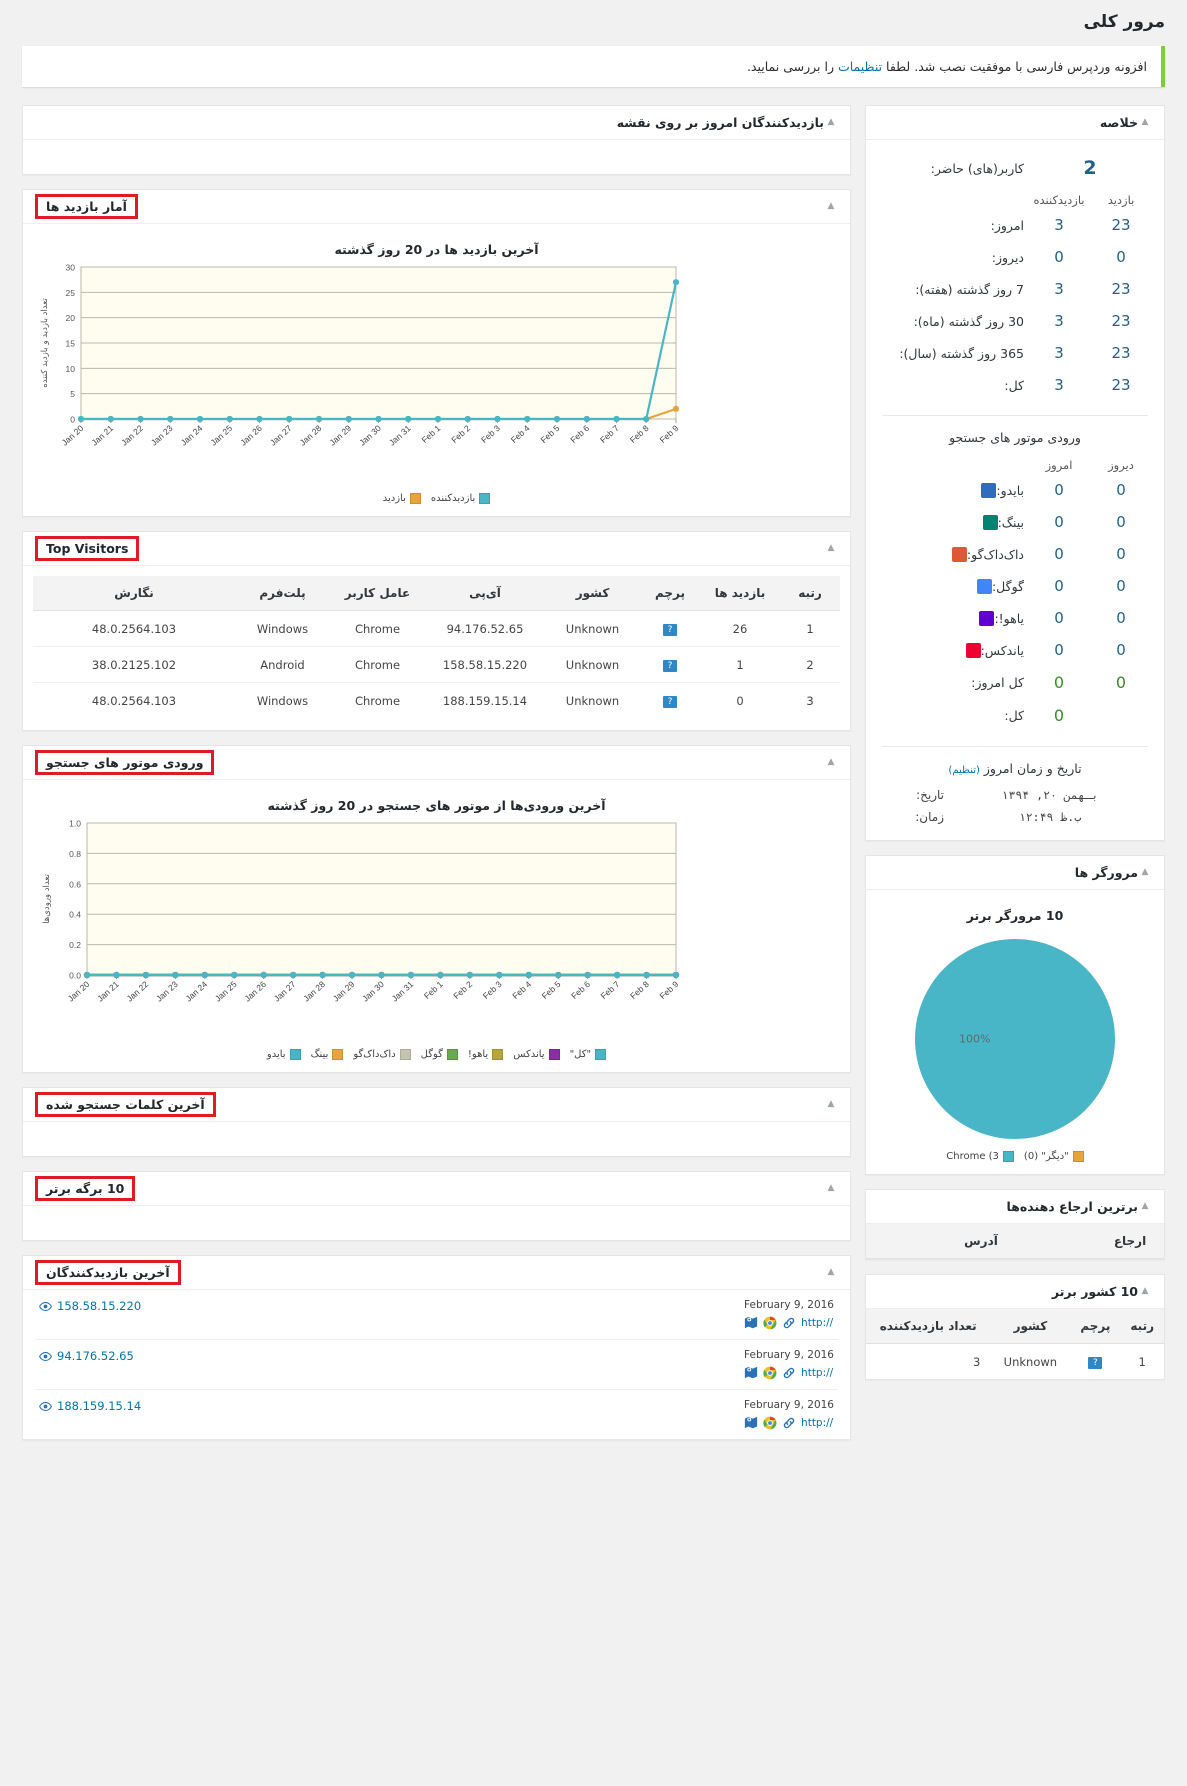  I want to click on legend-item-3: گوگل, so click(439, 1054).